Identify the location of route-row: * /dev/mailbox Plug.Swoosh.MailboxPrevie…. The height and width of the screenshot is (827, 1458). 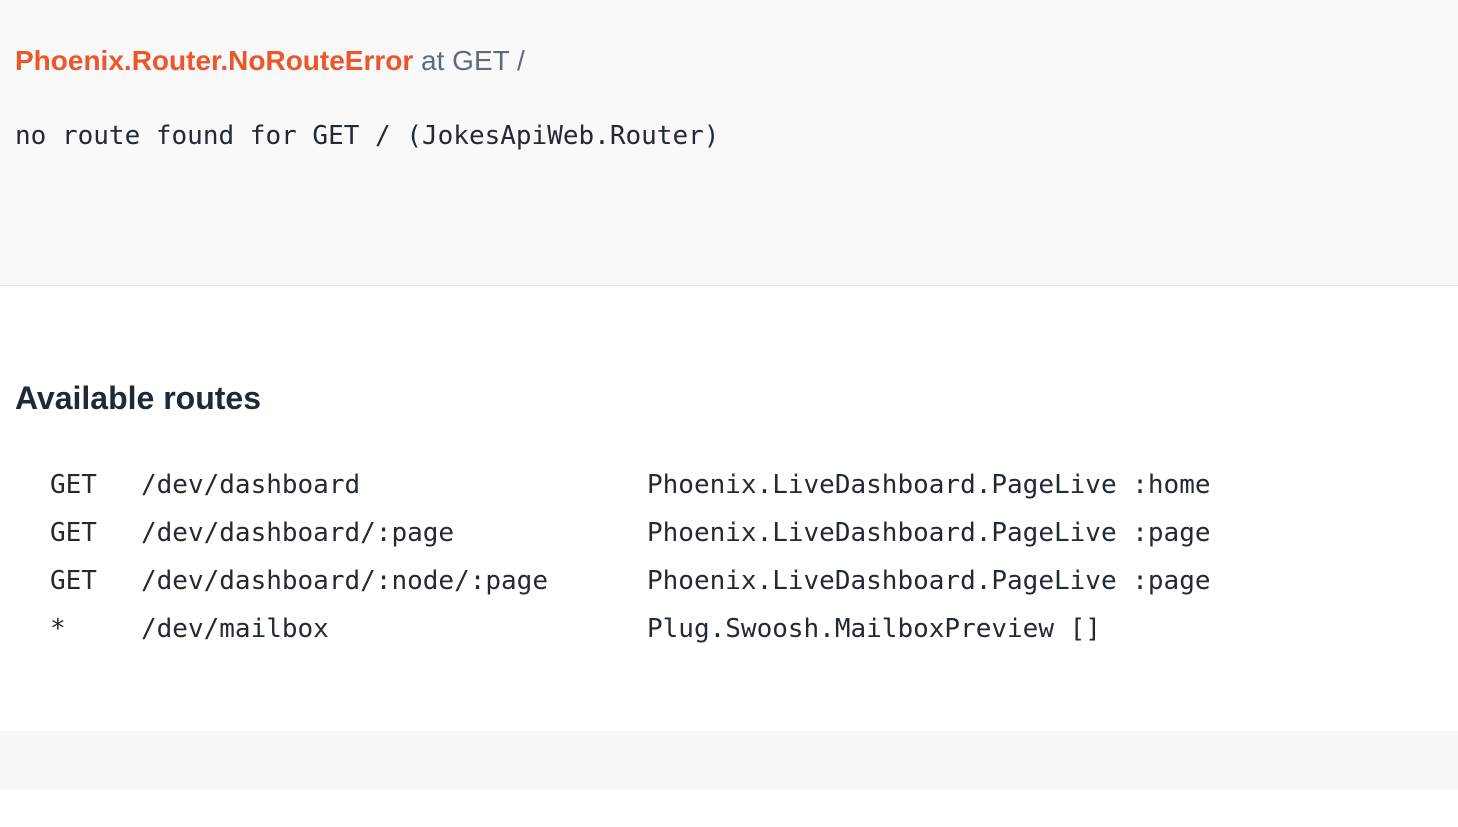
(575, 631).